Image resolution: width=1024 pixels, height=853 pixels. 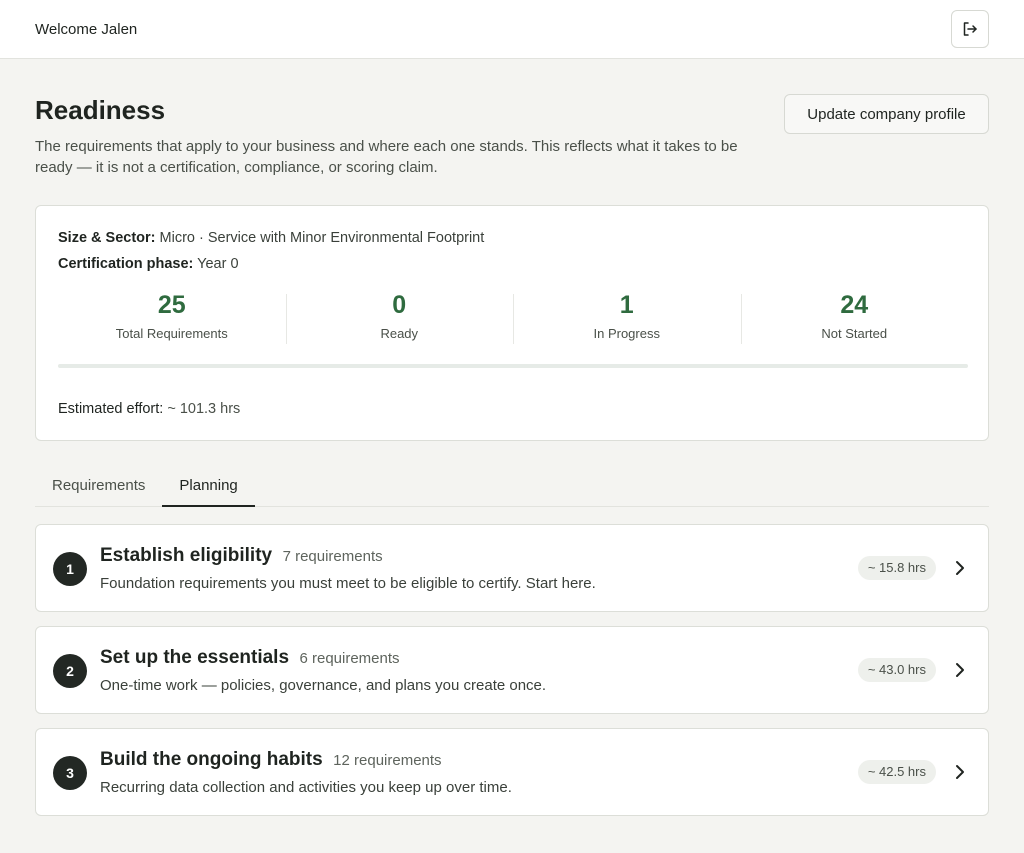 What do you see at coordinates (854, 305) in the screenshot?
I see `stat-not-started-value: 24` at bounding box center [854, 305].